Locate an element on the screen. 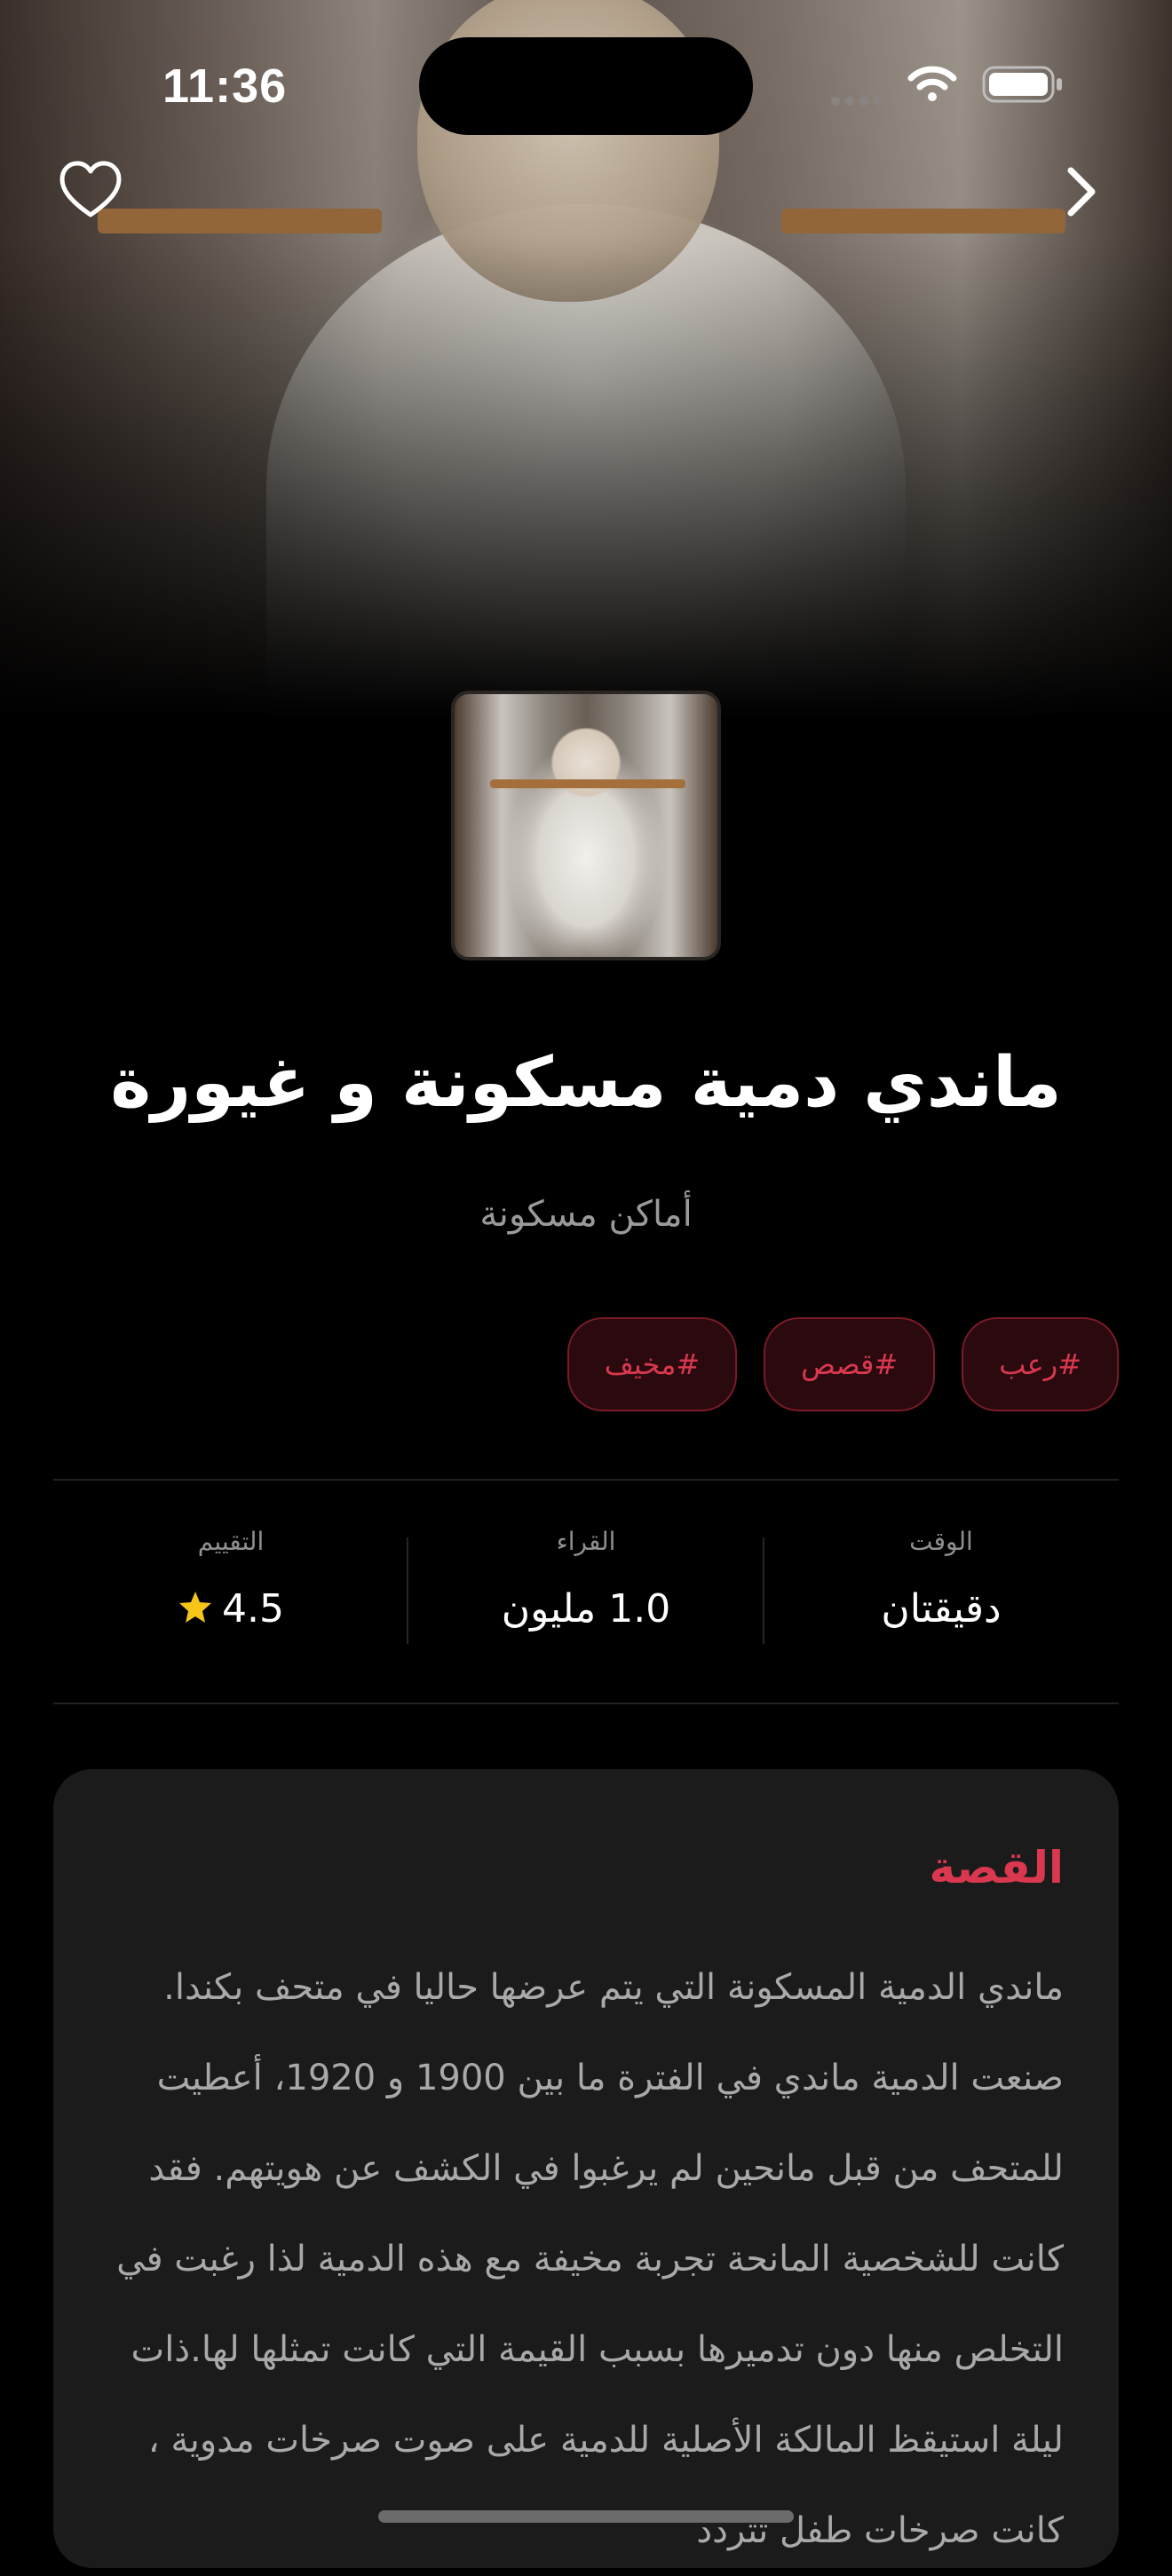  wifi-icon is located at coordinates (932, 83).